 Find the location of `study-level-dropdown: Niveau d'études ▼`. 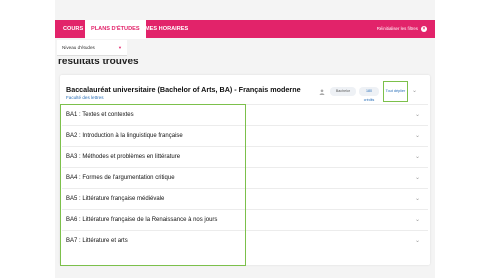

study-level-dropdown: Niveau d'études ▼ is located at coordinates (92, 48).